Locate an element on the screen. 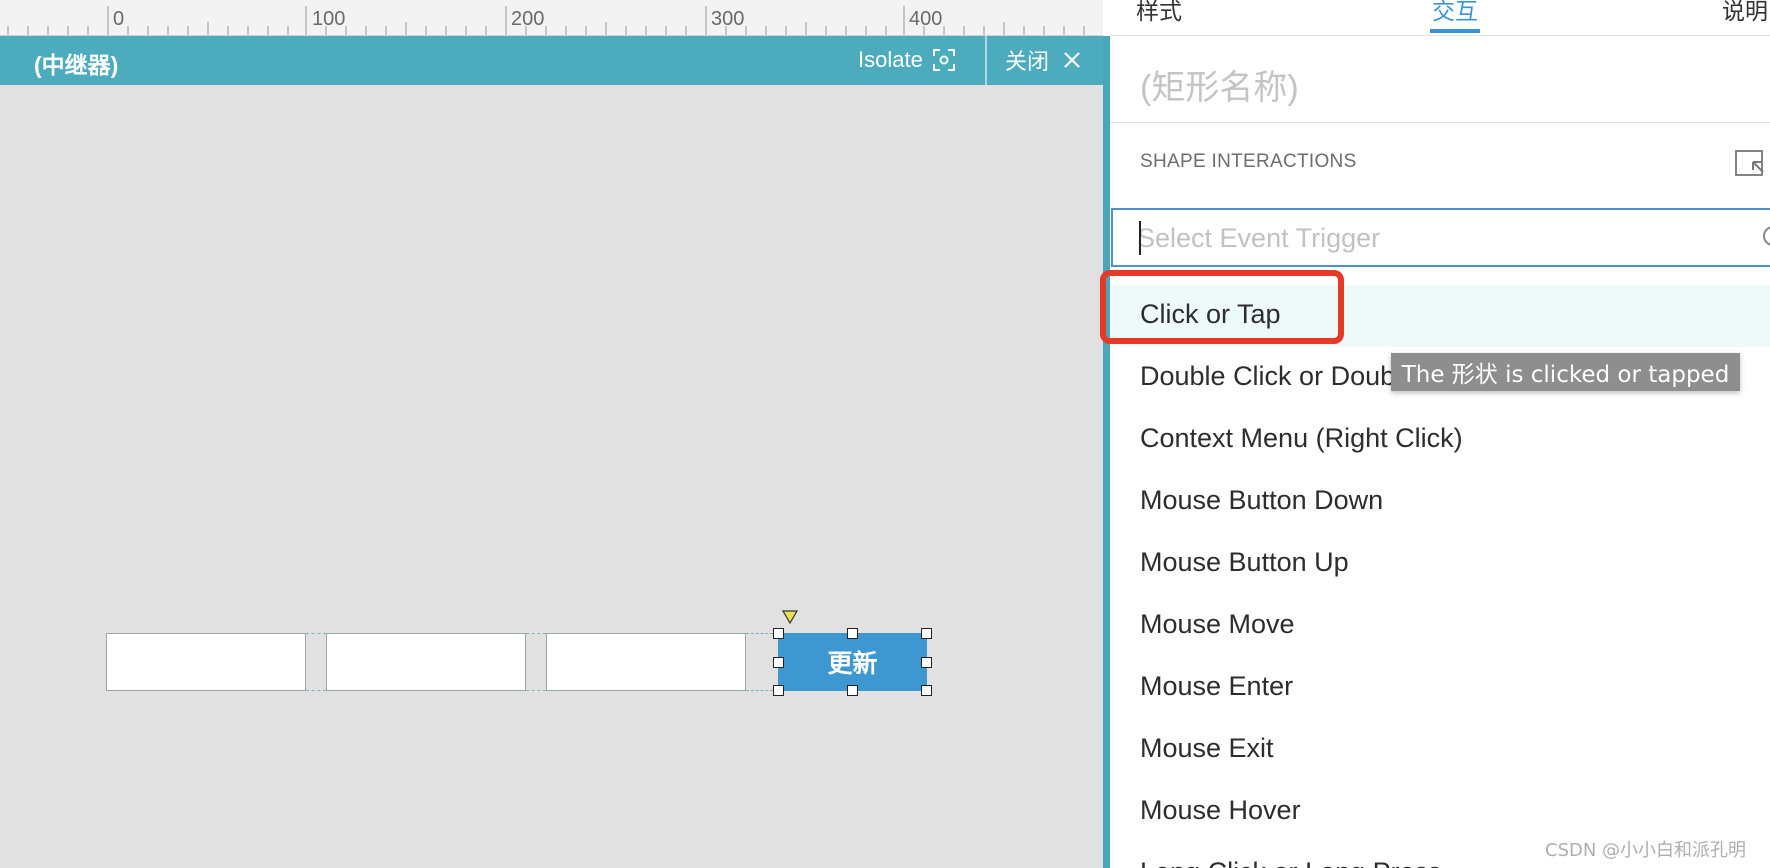 Image resolution: width=1770 pixels, height=868 pixels. menu-item-mouse-button-up: Mouse Button Up is located at coordinates (1440, 564).